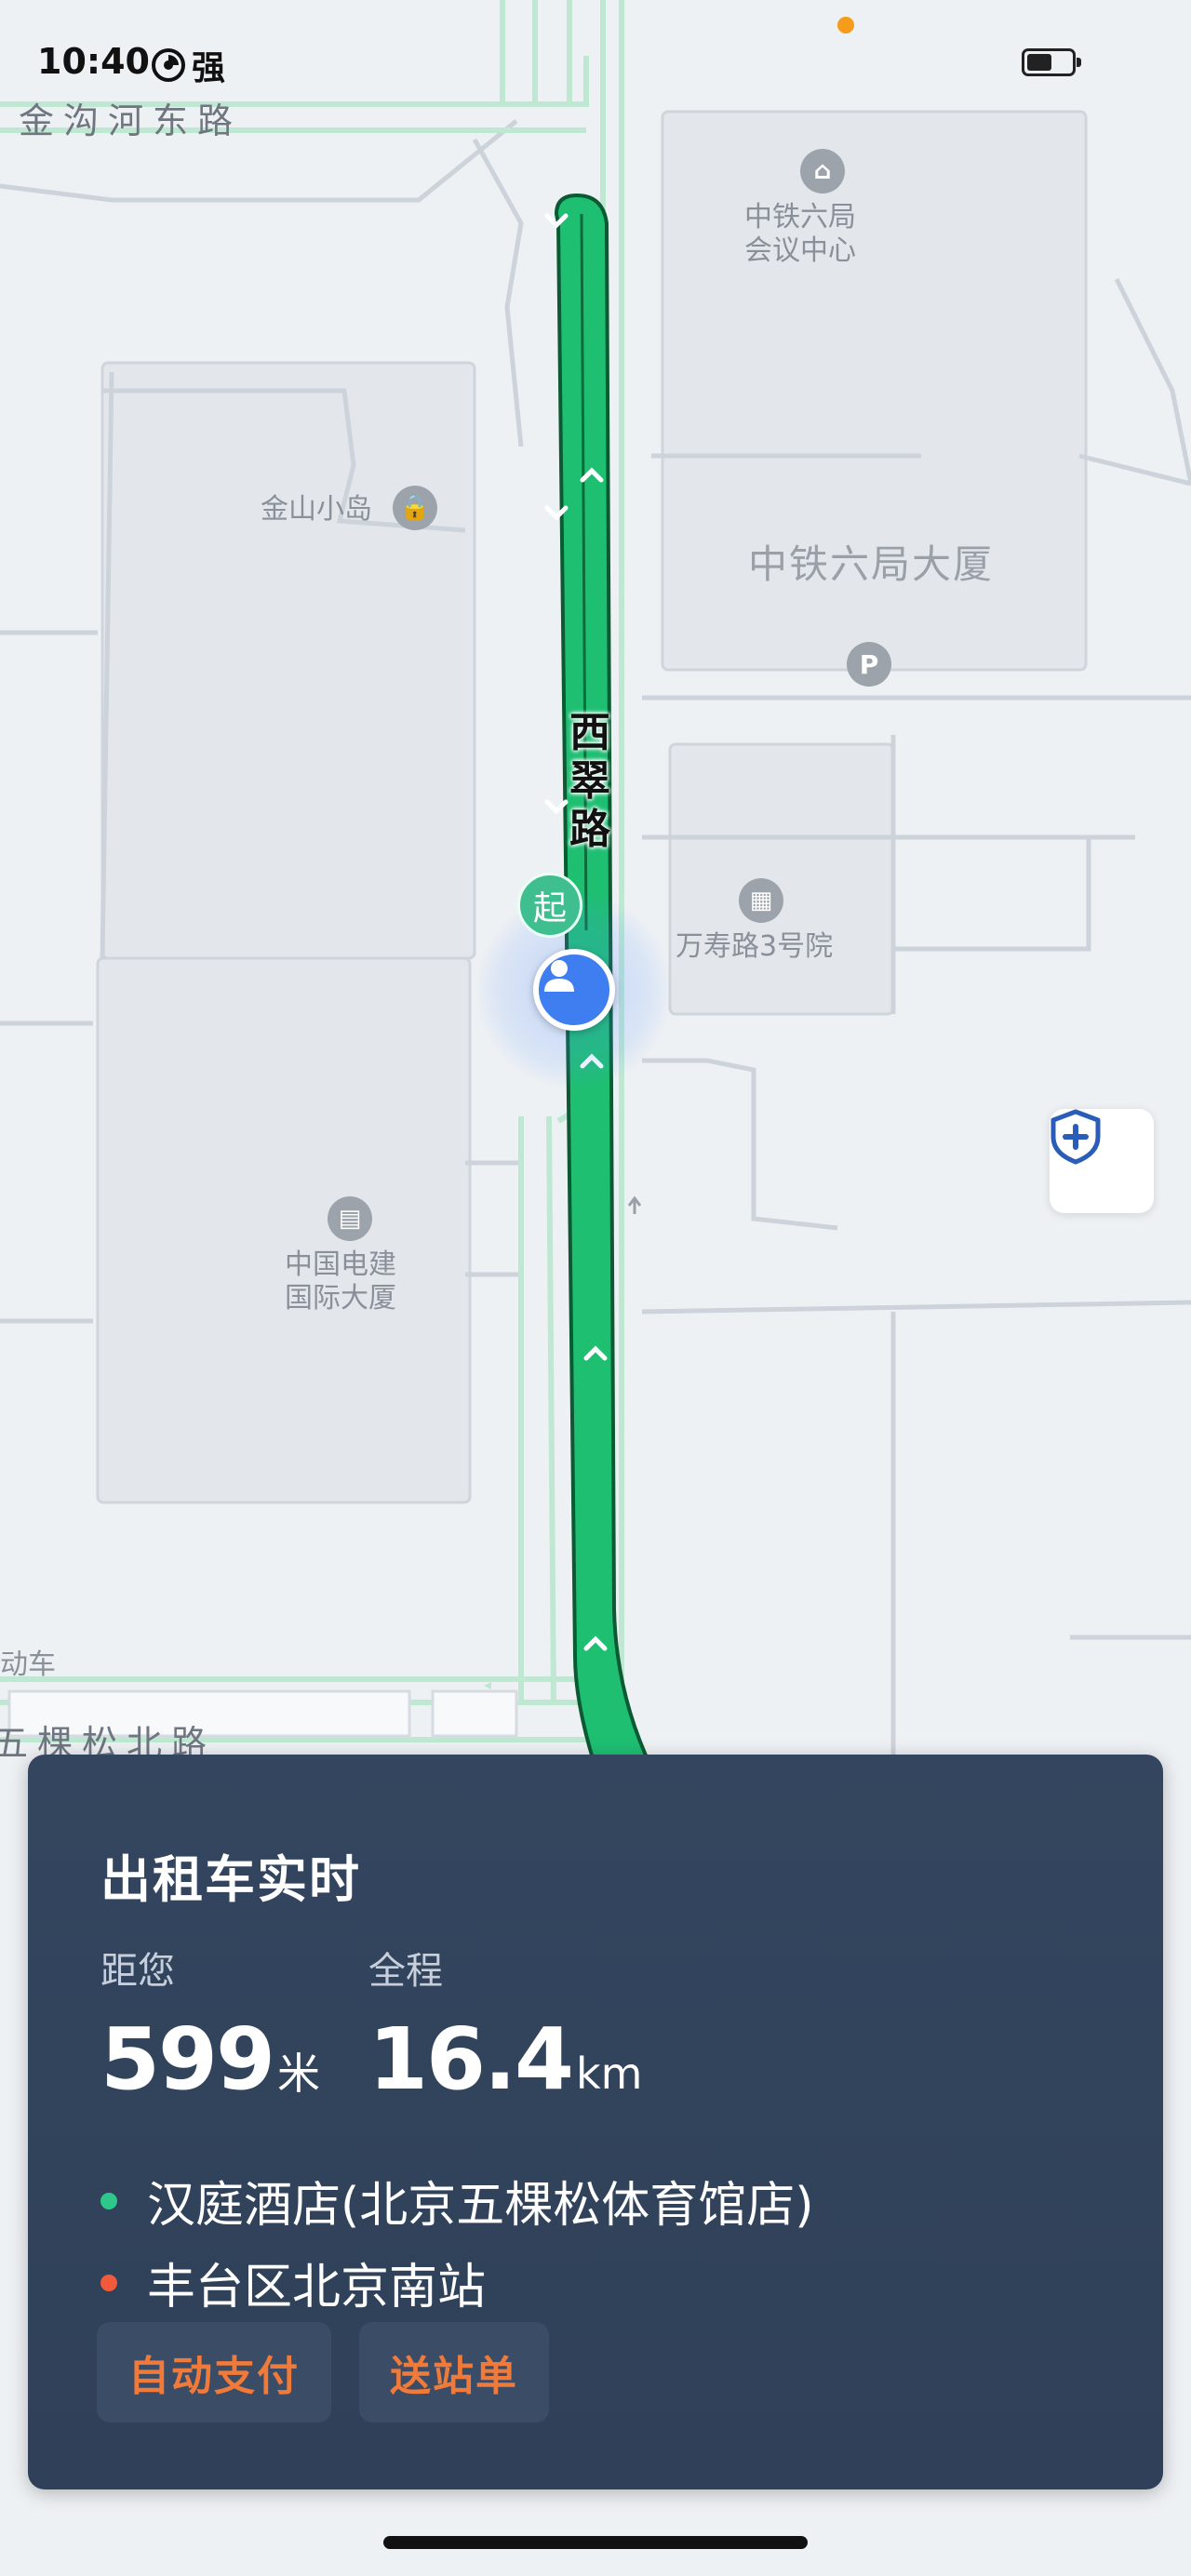 The height and width of the screenshot is (2576, 1191). Describe the element at coordinates (471, 2059) in the screenshot. I see `total-value: 16.4` at that location.